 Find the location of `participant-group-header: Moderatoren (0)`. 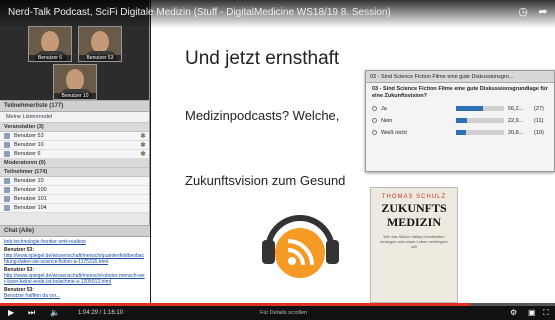

participant-group-header: Moderatoren (0) is located at coordinates (74, 163).